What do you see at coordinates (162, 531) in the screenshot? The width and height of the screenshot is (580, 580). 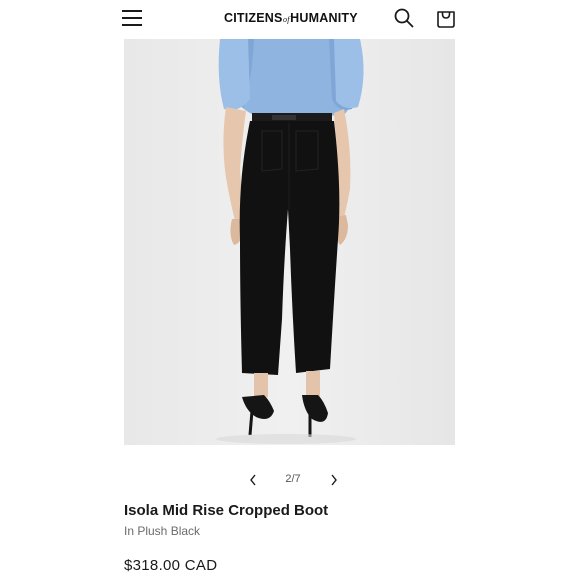 I see `product-color: In Plush Black` at bounding box center [162, 531].